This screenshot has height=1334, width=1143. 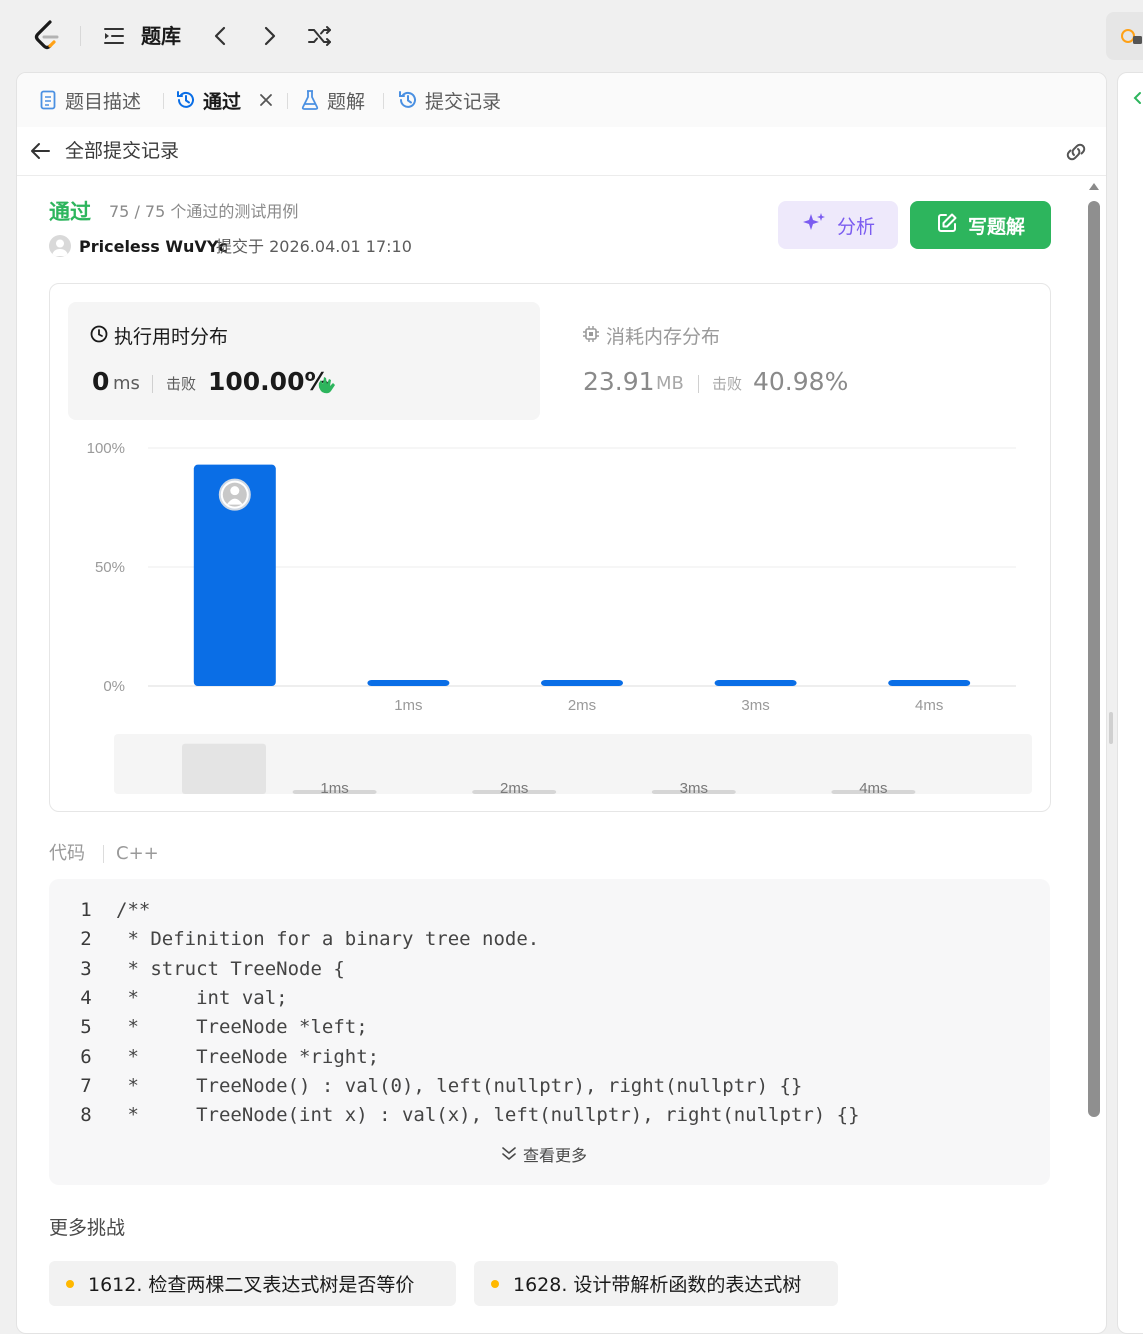 I want to click on show-more-label: 查看更多, so click(x=555, y=1155).